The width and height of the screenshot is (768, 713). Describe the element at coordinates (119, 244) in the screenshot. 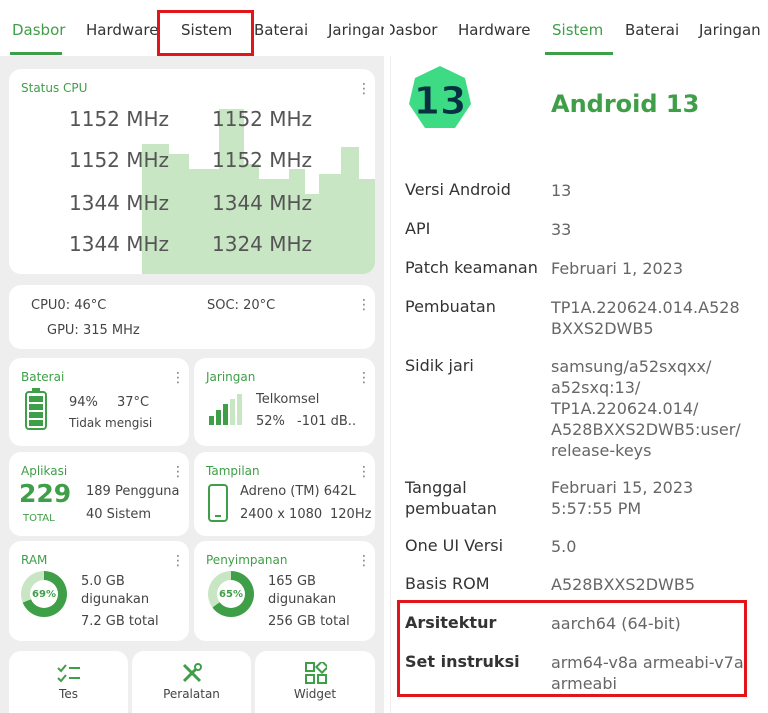

I see `cpu-core-6-freq: 1344 MHz` at that location.